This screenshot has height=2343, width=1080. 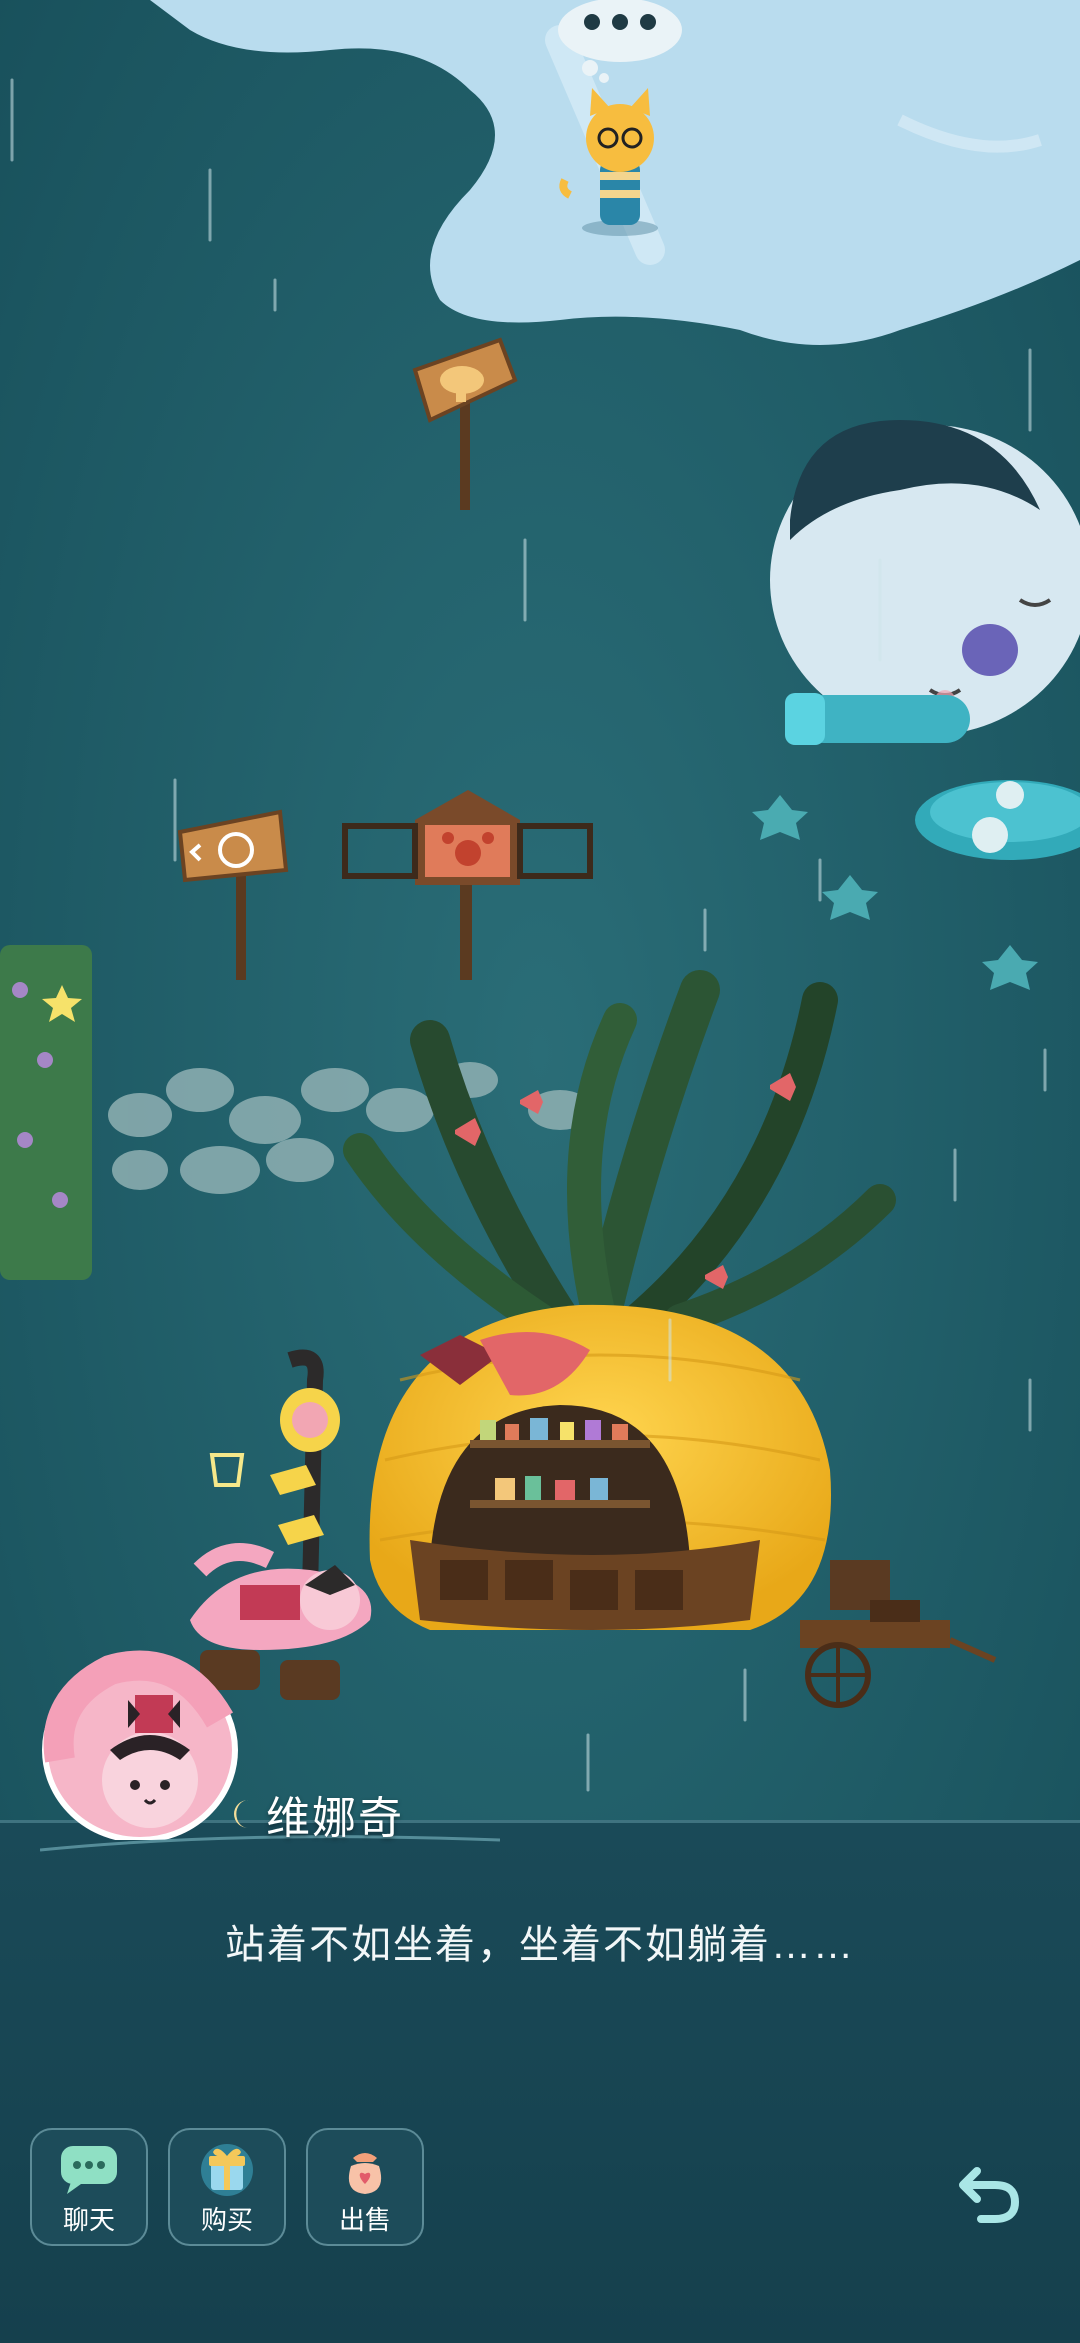 I want to click on money-bag-icon, so click(x=365, y=2173).